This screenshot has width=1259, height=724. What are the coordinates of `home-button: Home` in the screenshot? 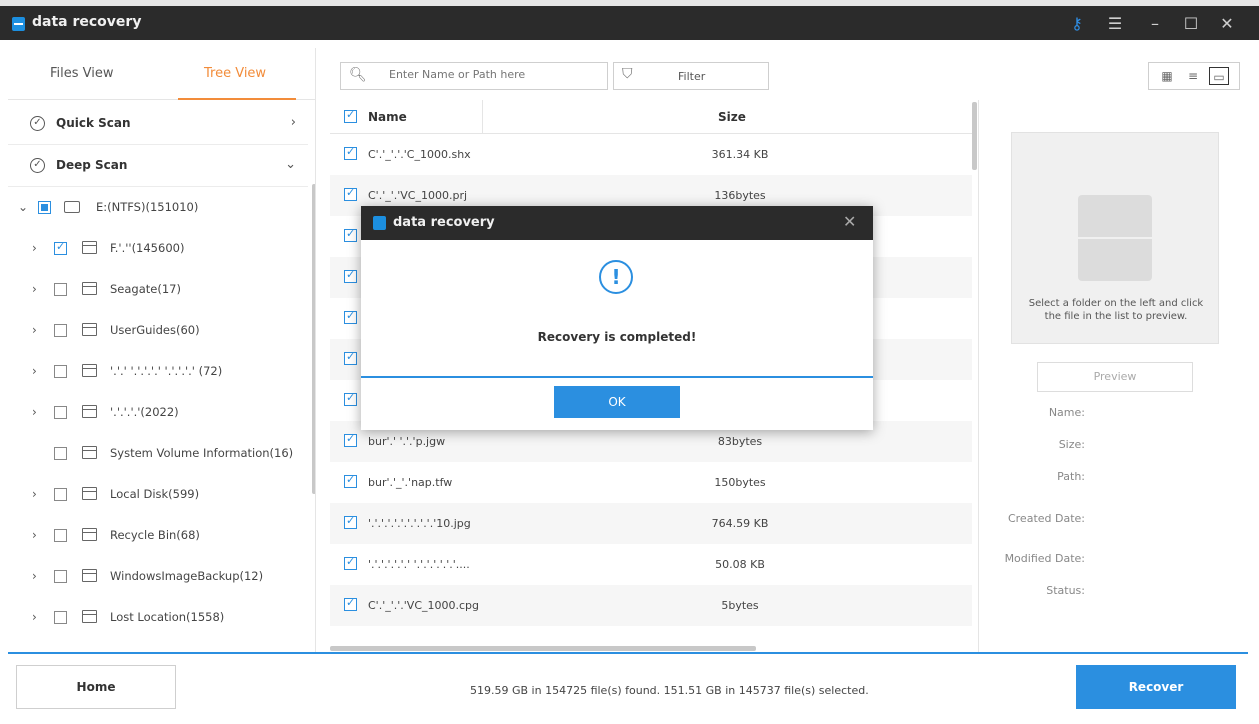 It's located at (96, 687).